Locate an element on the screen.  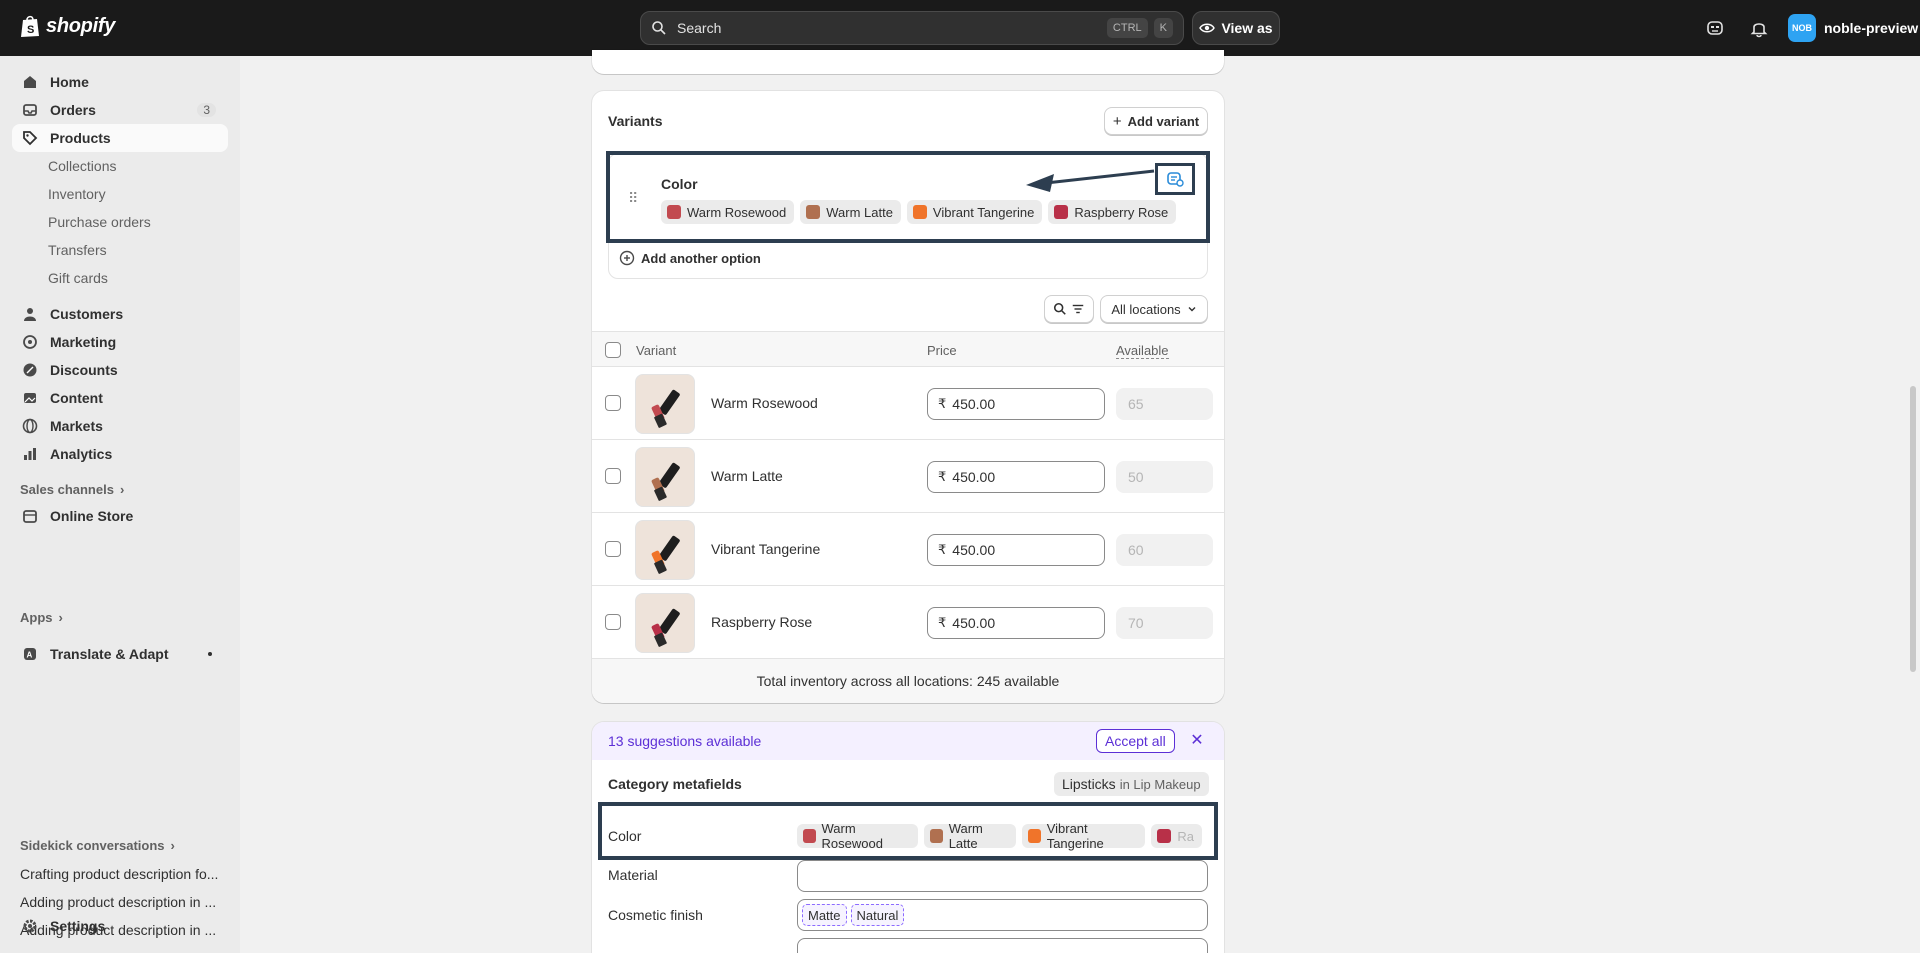
sidebar-item-analytics: Analytics is located at coordinates (120, 454).